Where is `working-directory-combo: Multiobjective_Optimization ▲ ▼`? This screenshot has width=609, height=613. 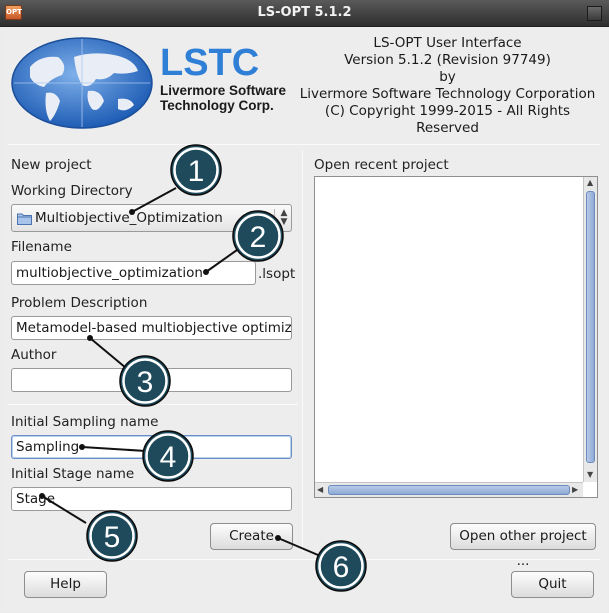 working-directory-combo: Multiobjective_Optimization ▲ ▼ is located at coordinates (151, 218).